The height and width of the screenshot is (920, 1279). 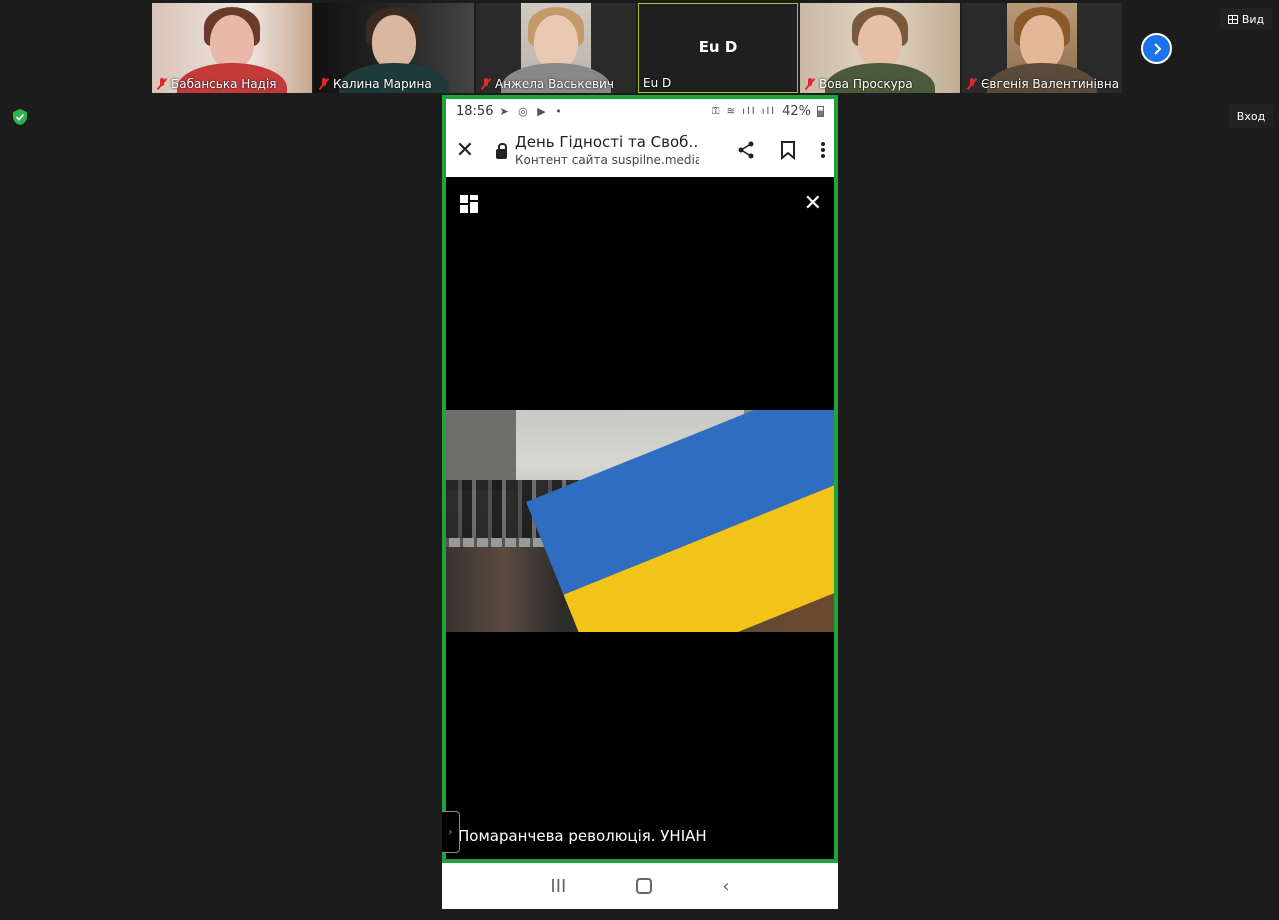 I want to click on participant-name: Анжела Васькевич, so click(x=547, y=84).